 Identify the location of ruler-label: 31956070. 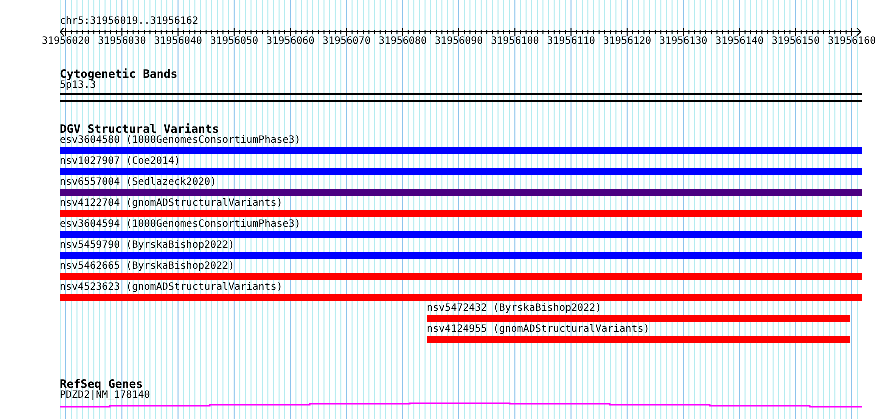
(346, 42).